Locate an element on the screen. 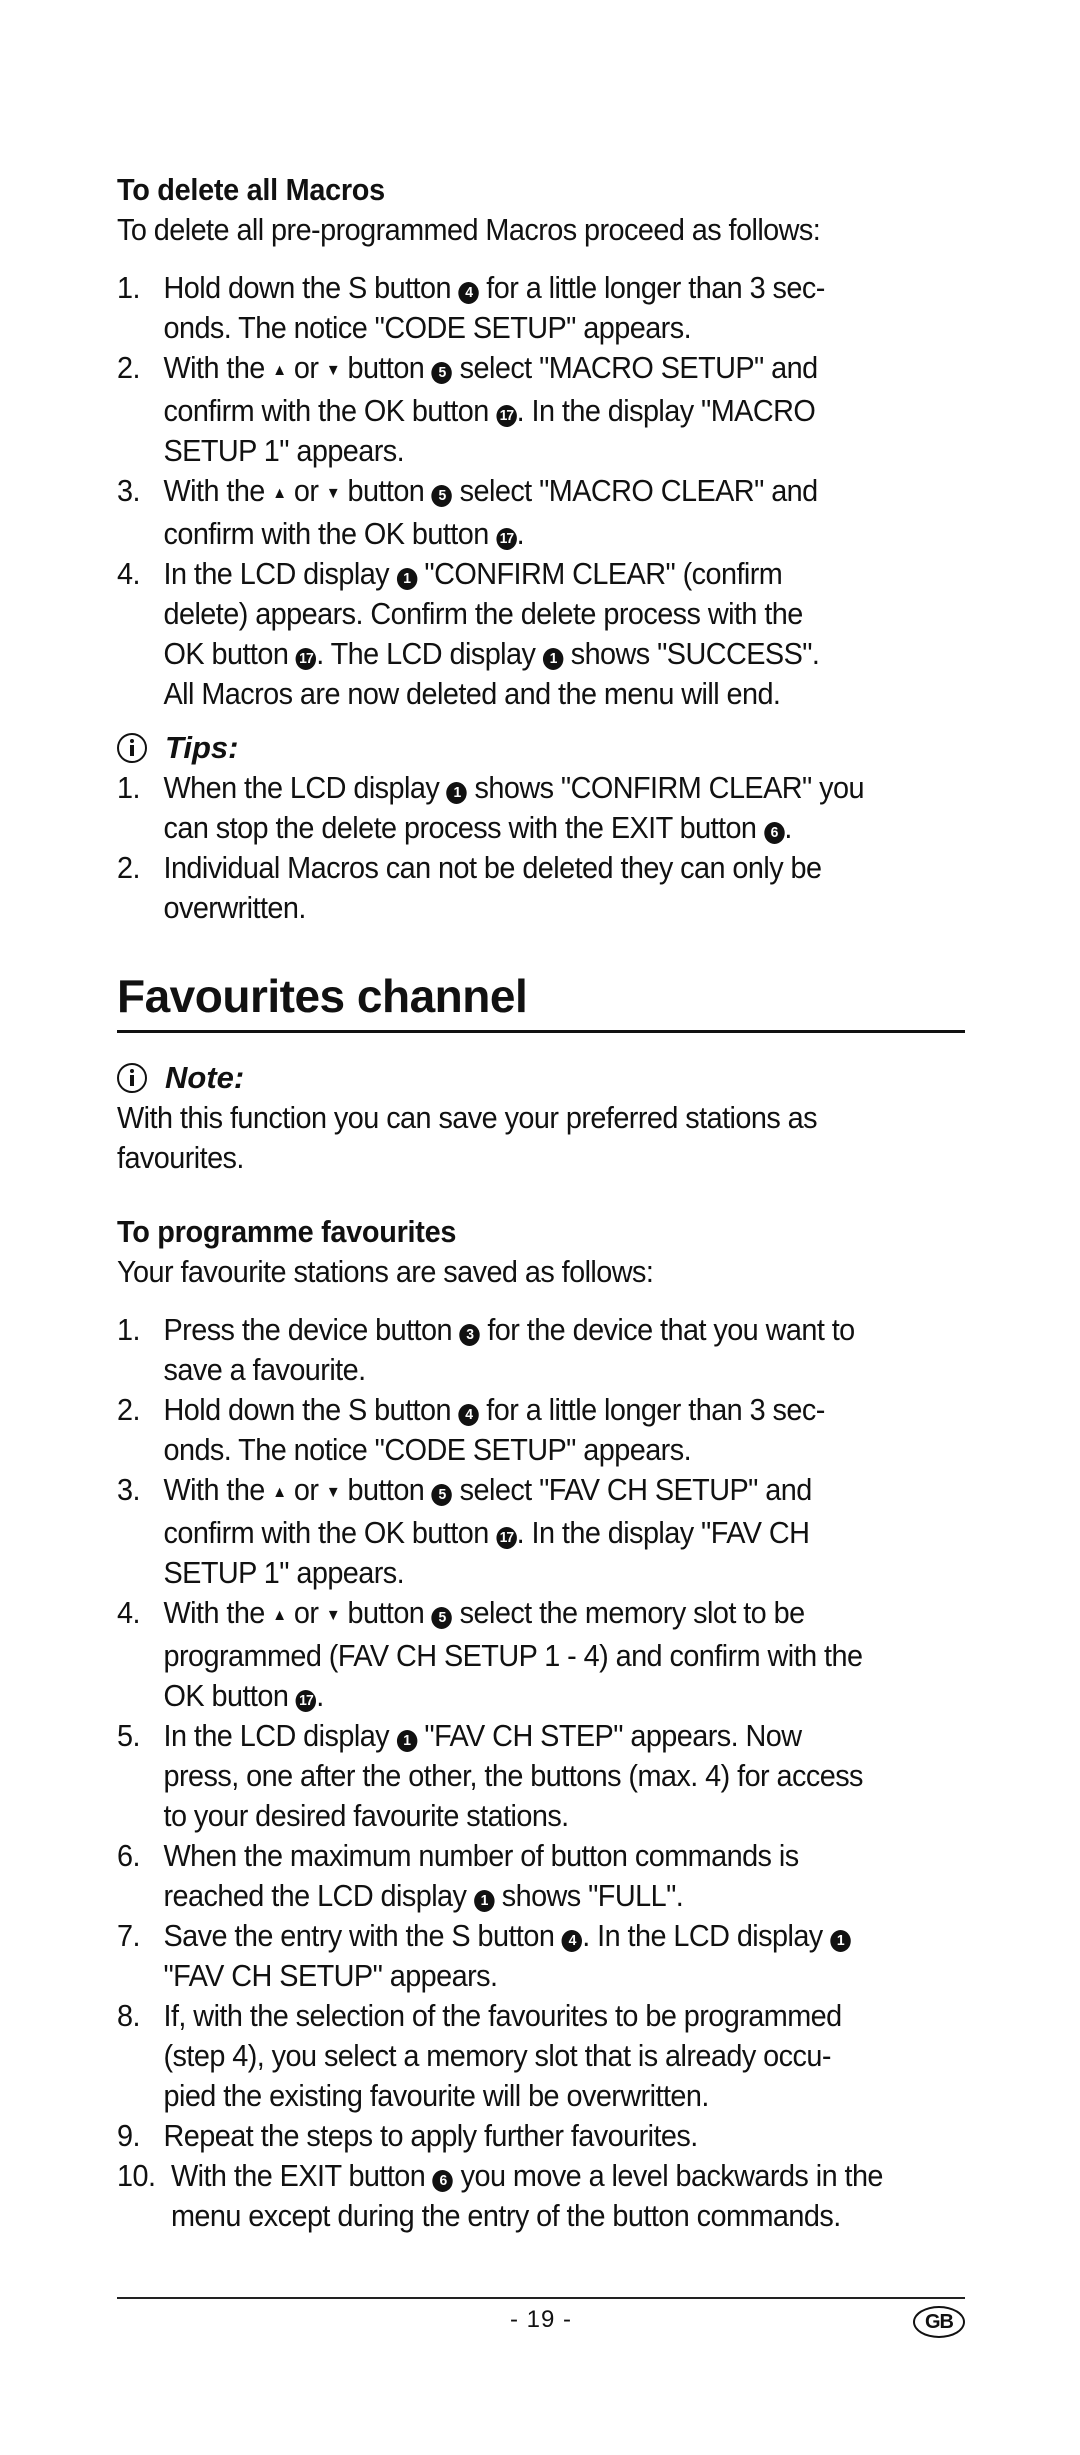 Image resolution: width=1080 pixels, height=2455 pixels. step-number: 4. is located at coordinates (128, 573).